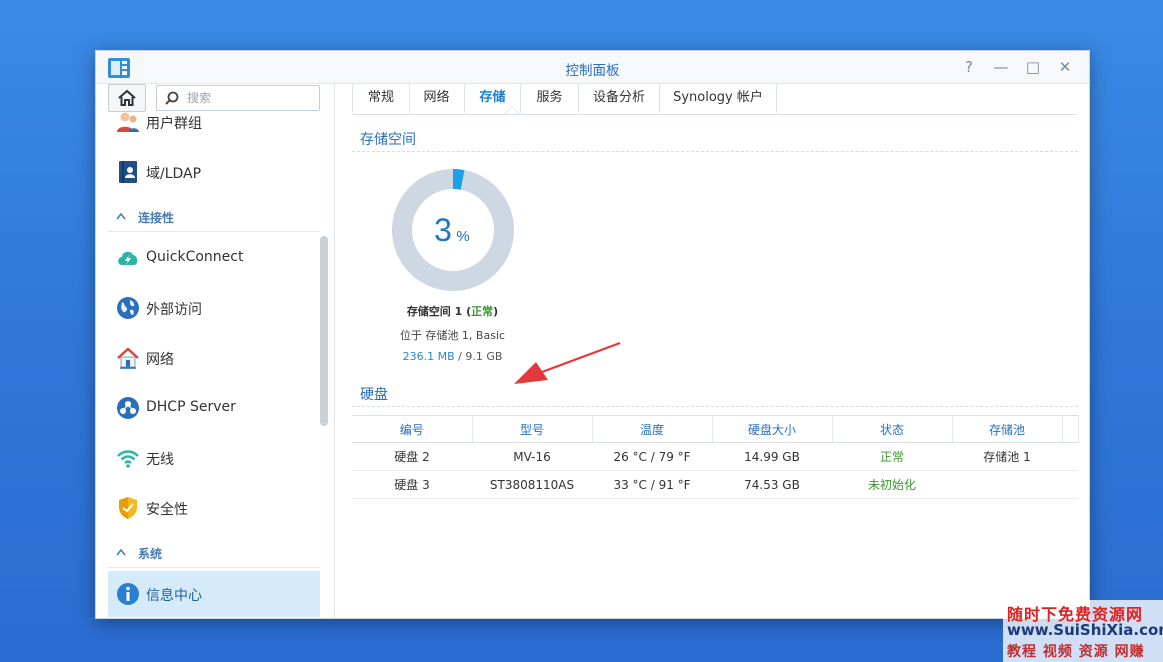 The image size is (1163, 662). Describe the element at coordinates (772, 484) in the screenshot. I see `disk-size: 74.53 GB` at that location.